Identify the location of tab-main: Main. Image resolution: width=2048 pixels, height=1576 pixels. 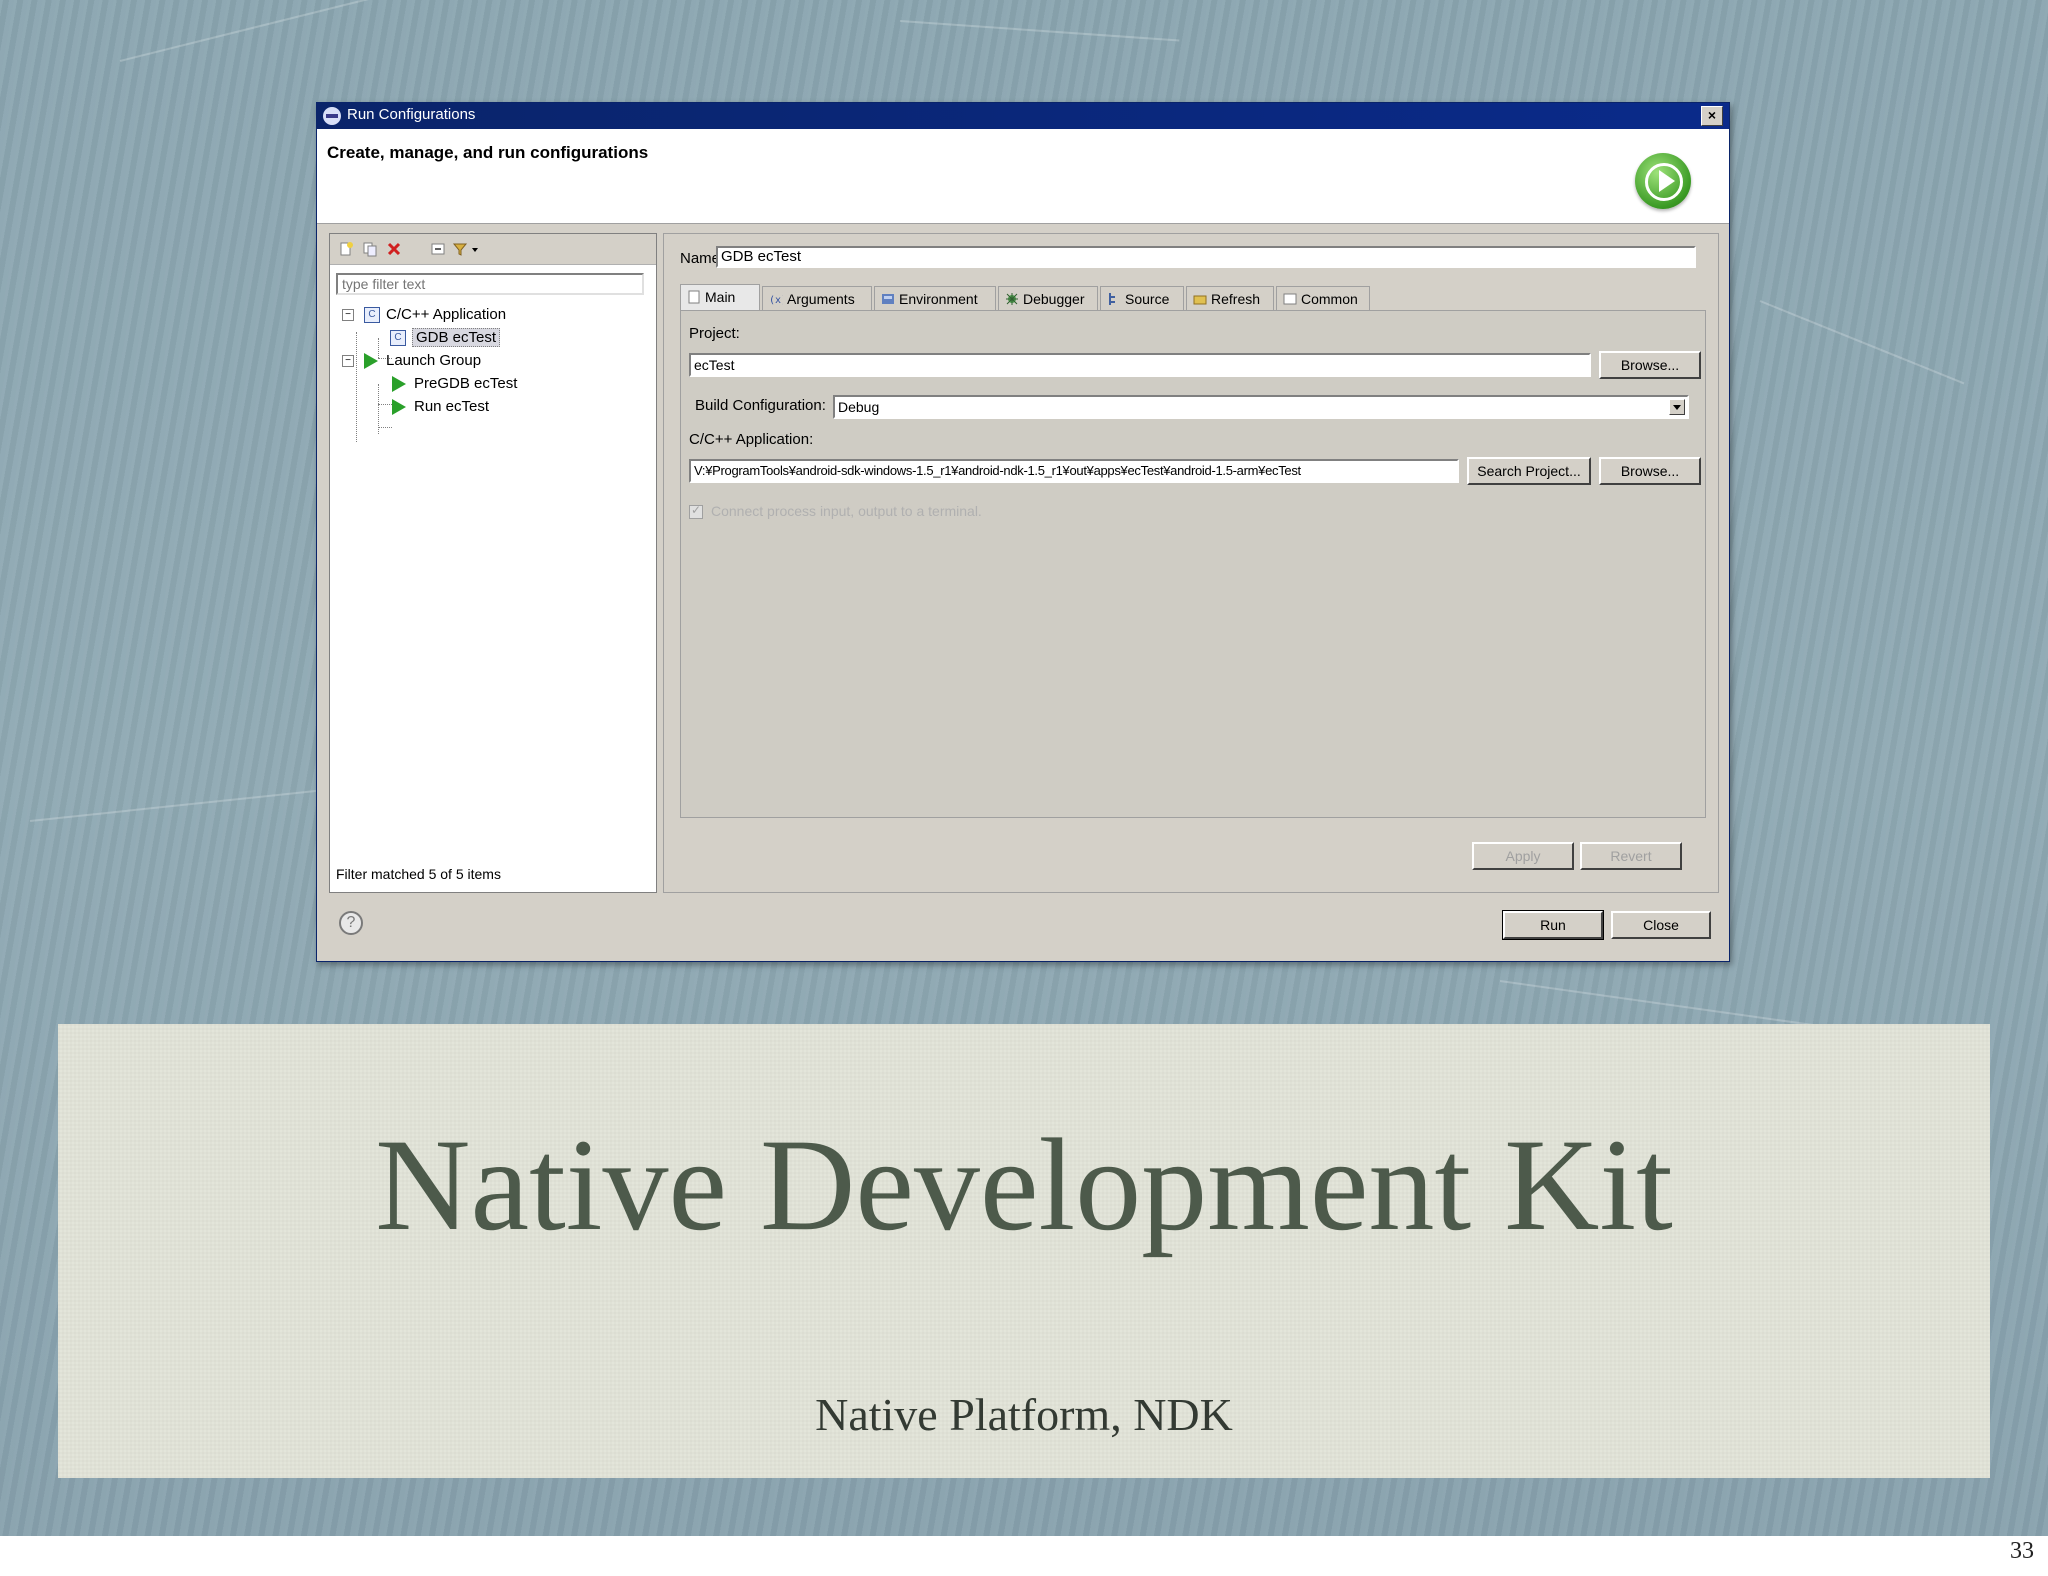
(720, 297).